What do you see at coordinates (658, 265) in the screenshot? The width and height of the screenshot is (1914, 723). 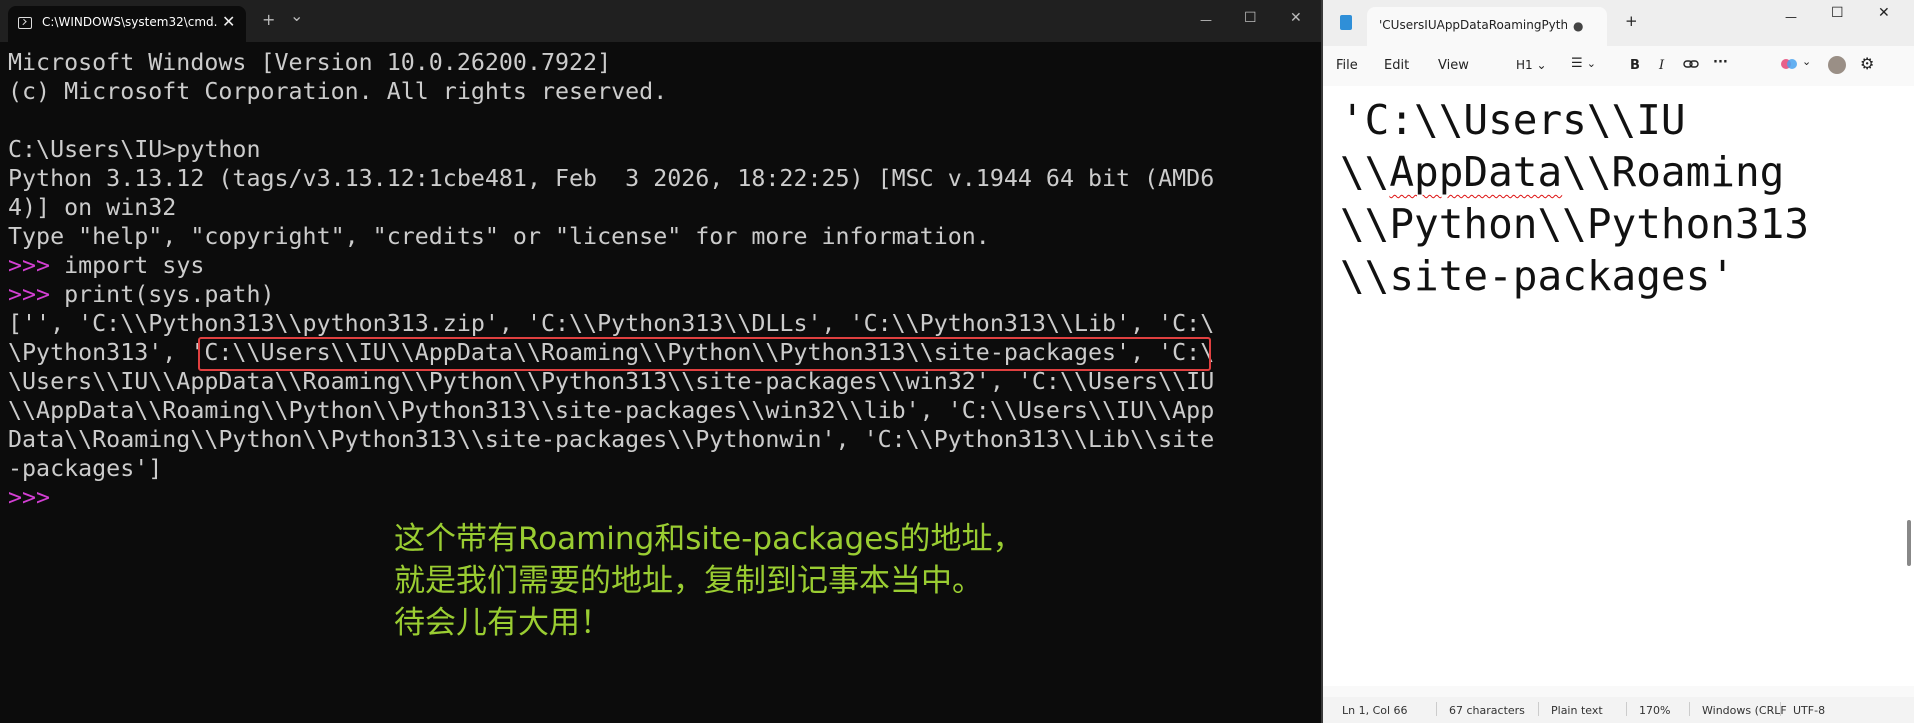 I see `command-line: >>> import sys` at bounding box center [658, 265].